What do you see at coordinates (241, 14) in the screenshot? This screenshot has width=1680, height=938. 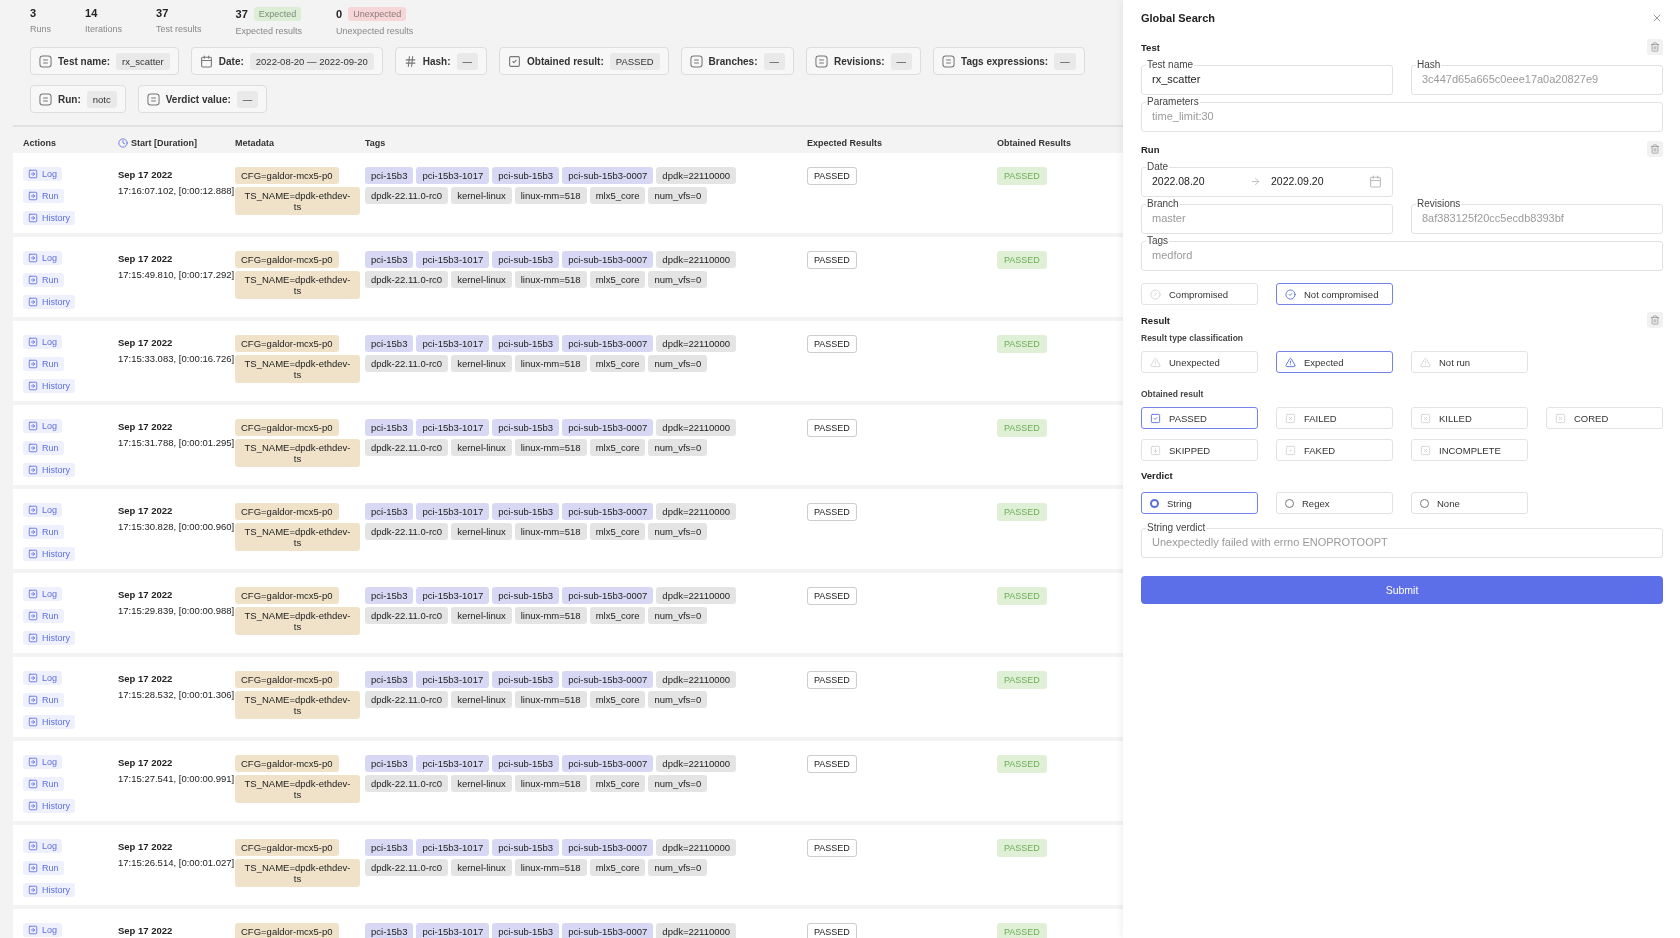 I see `stat-value: 37` at bounding box center [241, 14].